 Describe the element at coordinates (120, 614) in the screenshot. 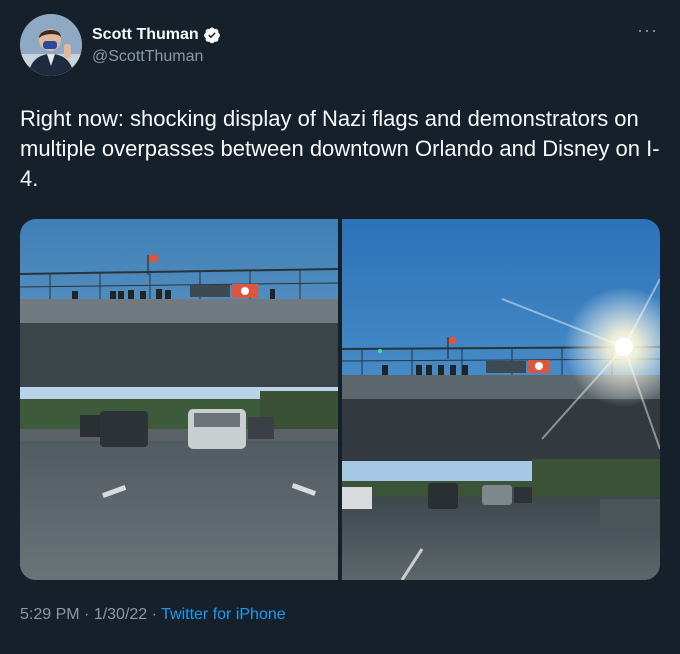

I see `tweet-date: 1/30/22` at that location.